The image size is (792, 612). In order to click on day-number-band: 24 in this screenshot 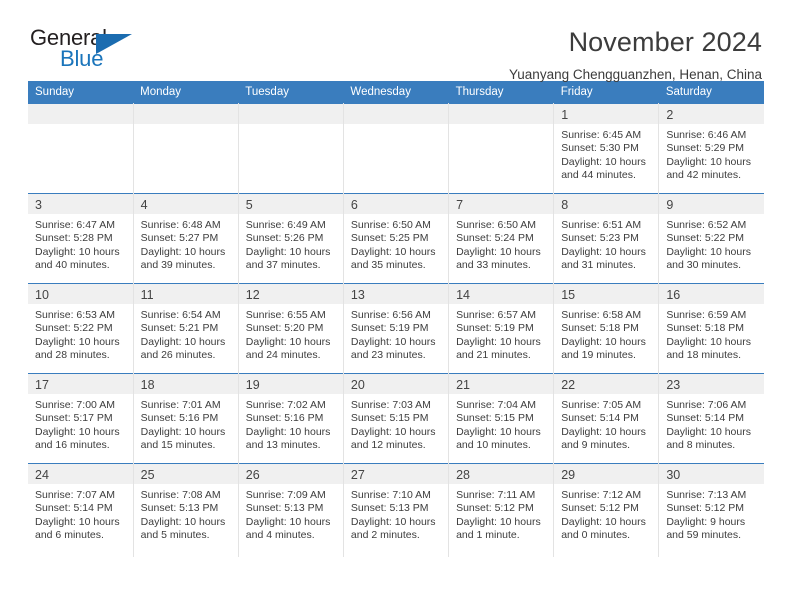, I will do `click(80, 474)`.